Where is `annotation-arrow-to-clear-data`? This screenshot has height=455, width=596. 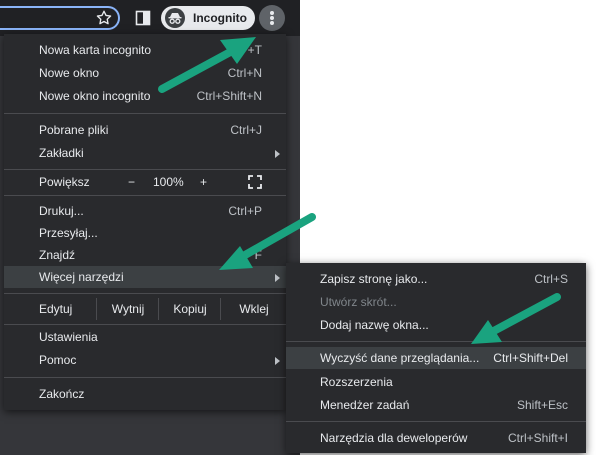
annotation-arrow-to-clear-data is located at coordinates (516, 318).